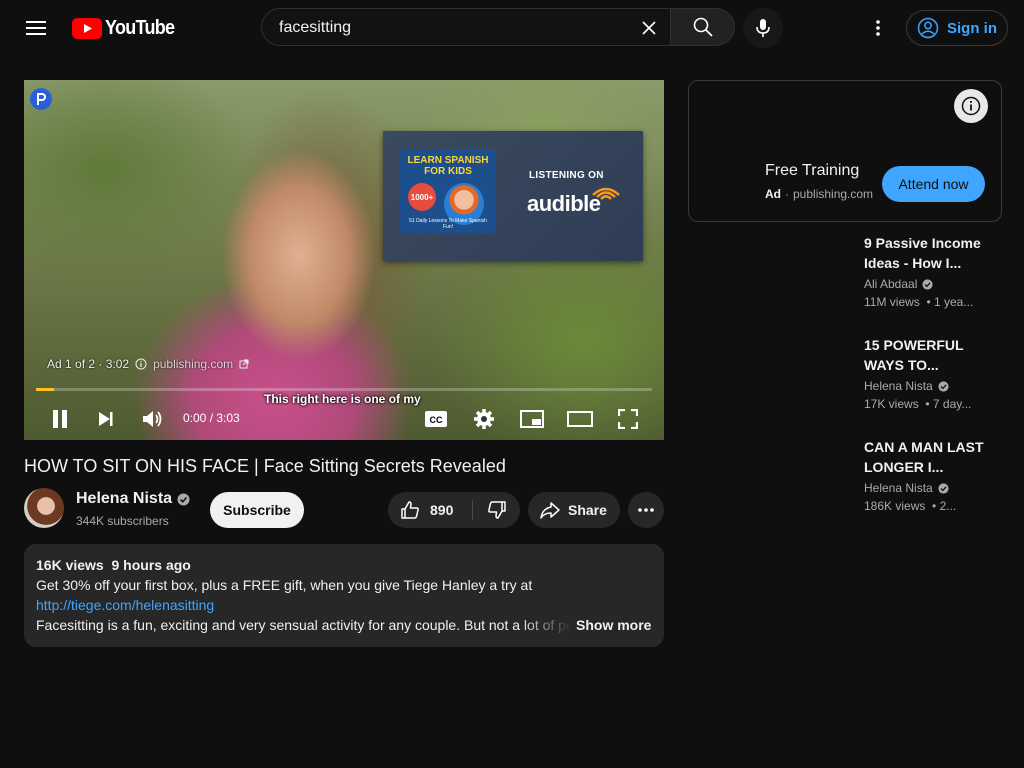 The height and width of the screenshot is (768, 1024). I want to click on ad-info: Ad 1 of 2 · 3:02 publishing.com, so click(148, 364).